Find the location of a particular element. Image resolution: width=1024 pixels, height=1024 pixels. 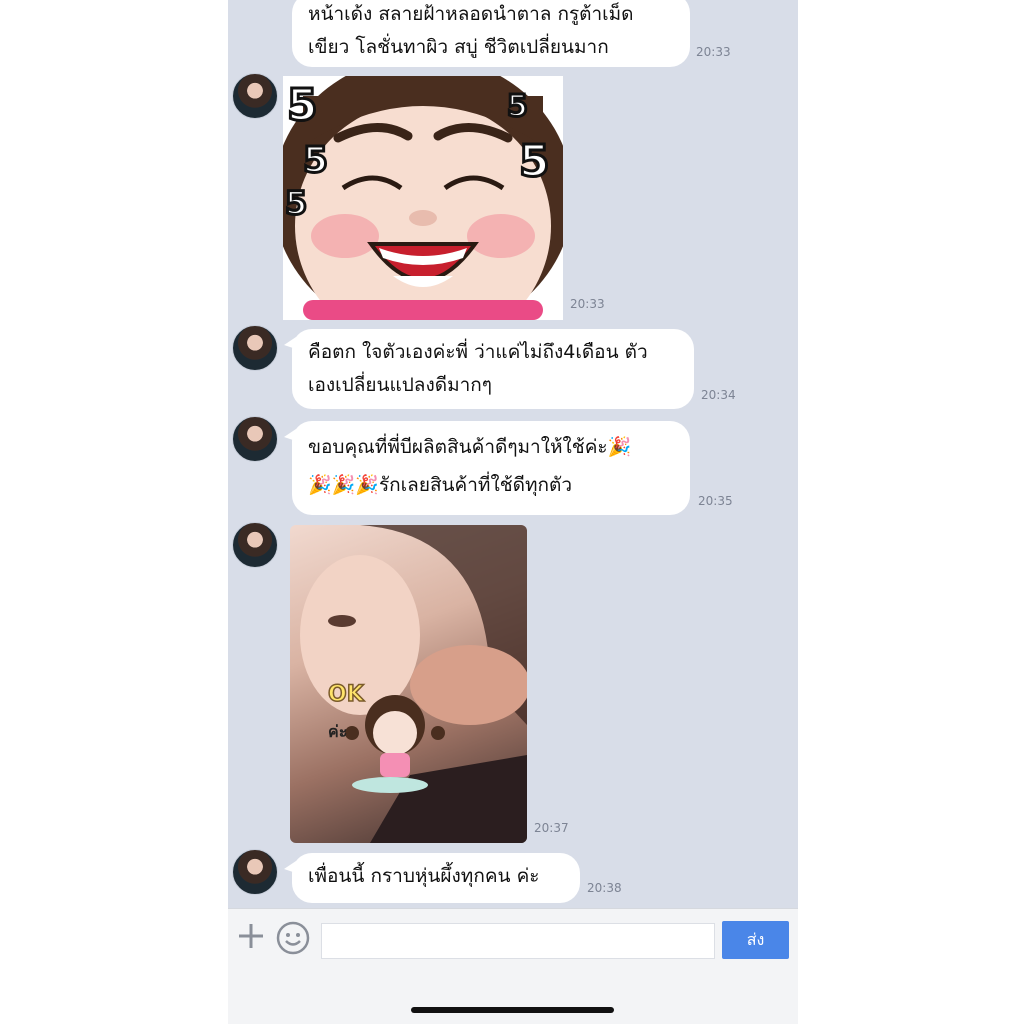

message-input-bar: ส่ง is located at coordinates (513, 966).